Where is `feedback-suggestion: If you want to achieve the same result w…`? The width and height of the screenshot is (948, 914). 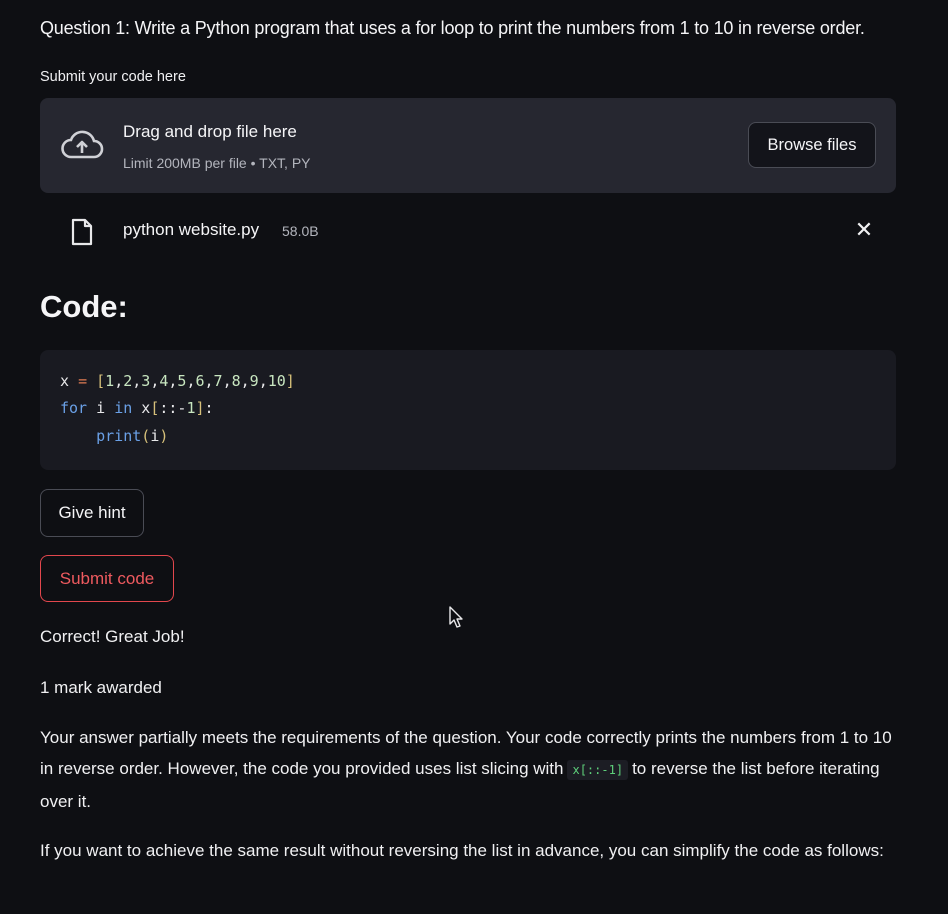 feedback-suggestion: If you want to achieve the same result w… is located at coordinates (462, 850).